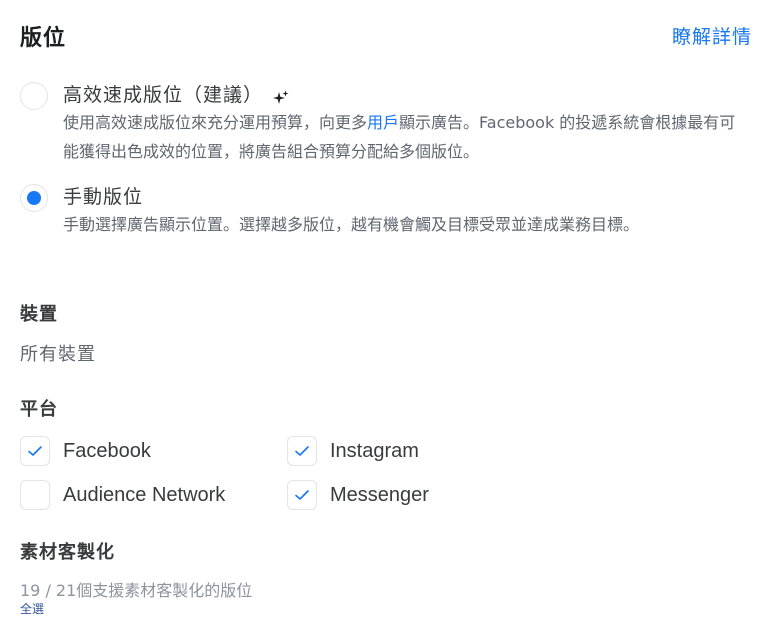 Image resolution: width=768 pixels, height=632 pixels. I want to click on radio-description-manual-placements: 手動選擇廣告顯示位置。選擇越多版位，越有機會觸及目標受眾並達成業務目標。, so click(351, 224).